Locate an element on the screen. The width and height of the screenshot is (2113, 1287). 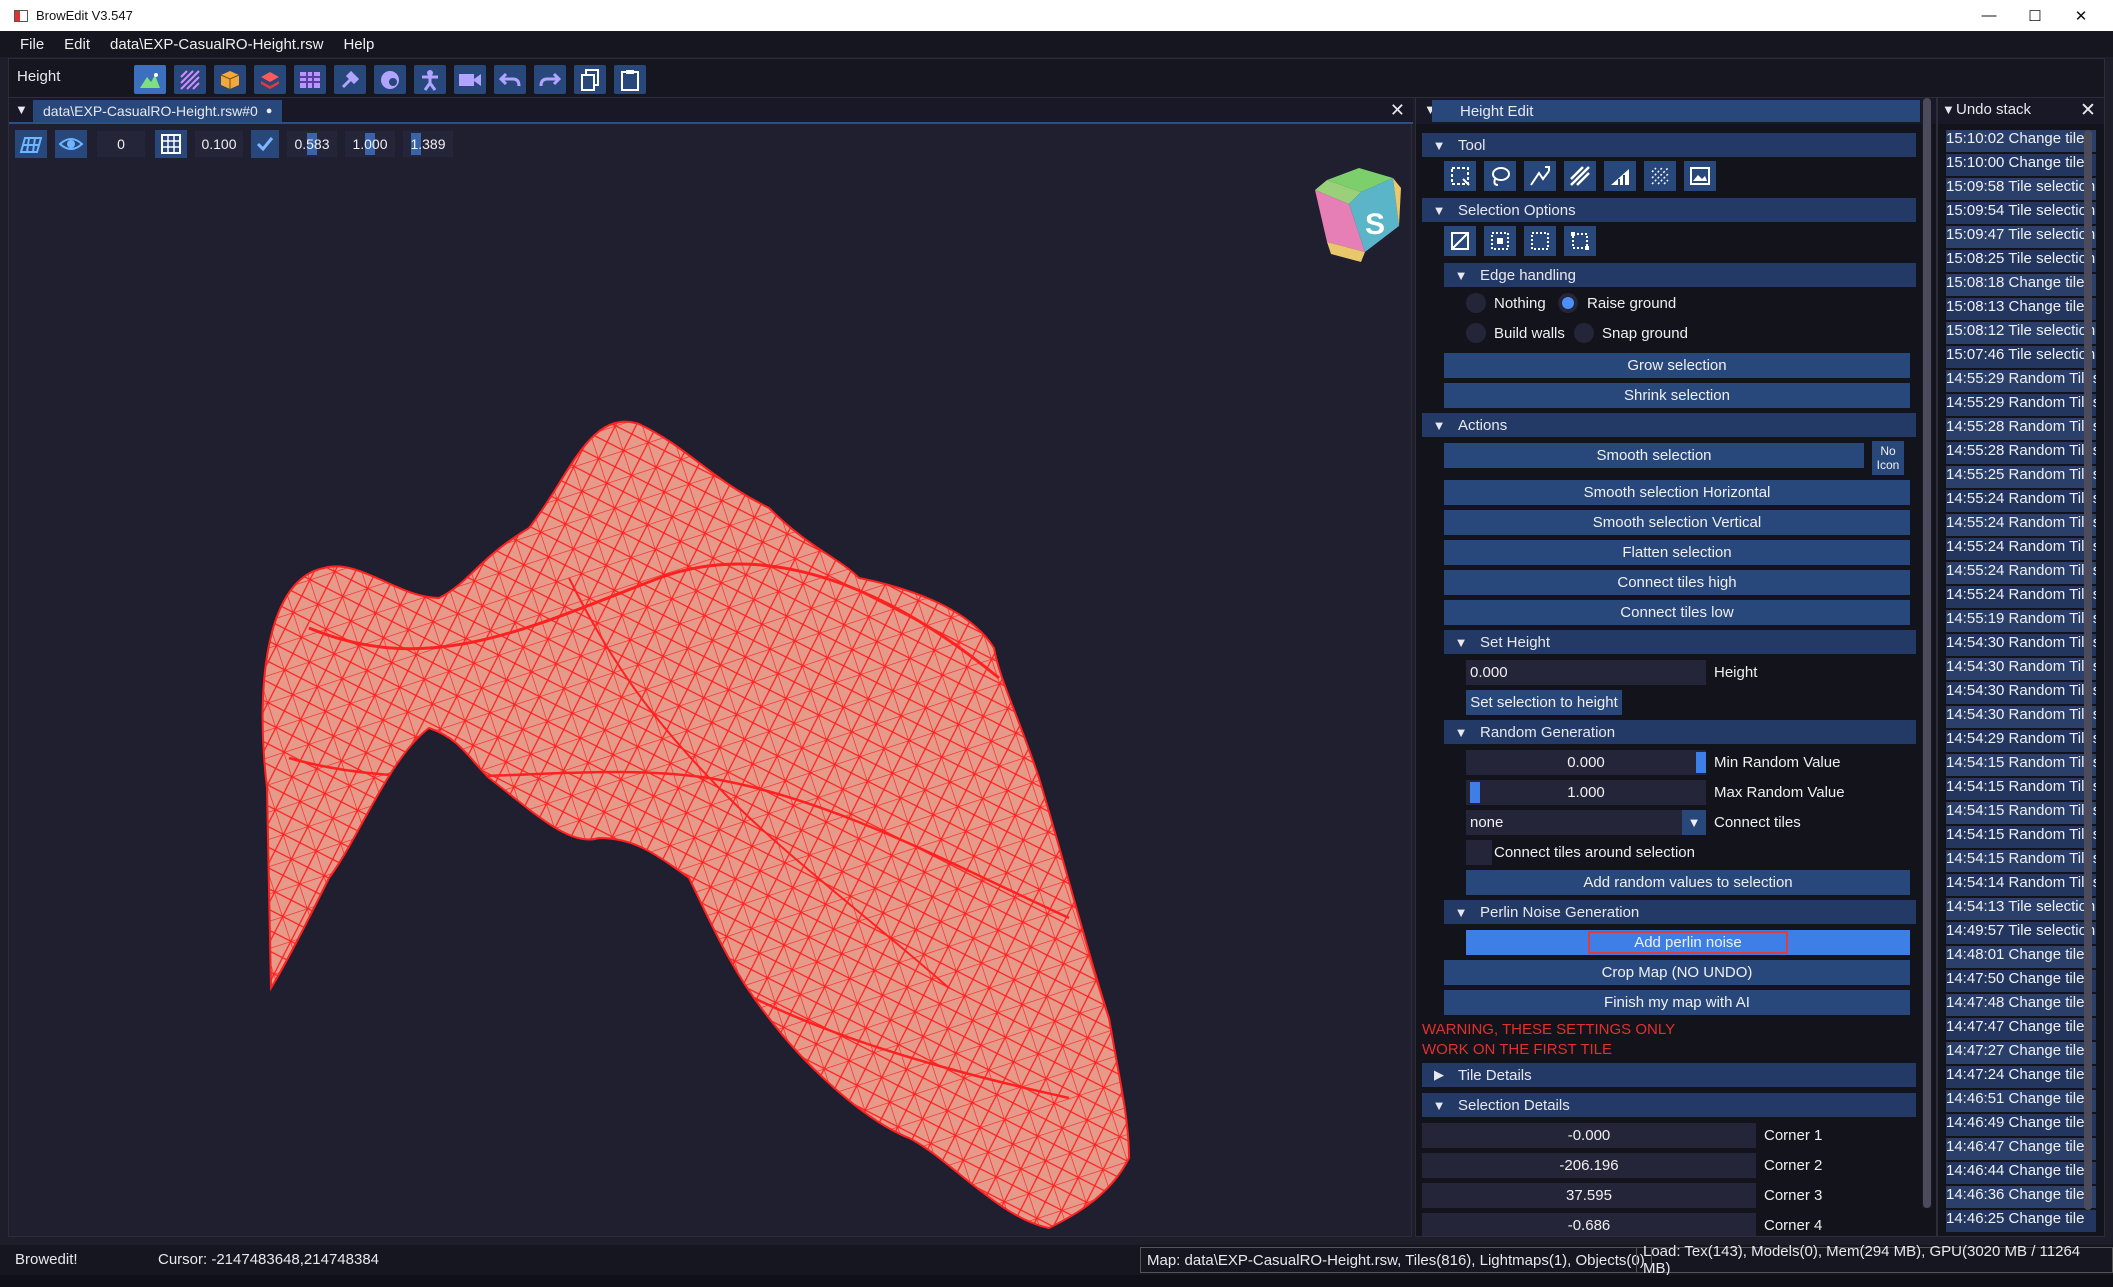
undo-item: 15:08:25 Tile selection is located at coordinates (2021, 261).